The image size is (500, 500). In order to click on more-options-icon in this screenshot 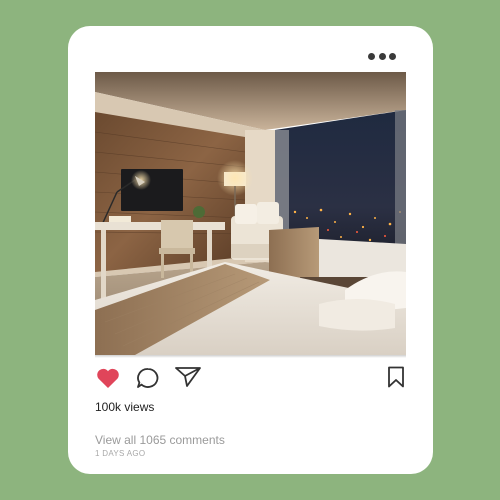, I will do `click(382, 56)`.